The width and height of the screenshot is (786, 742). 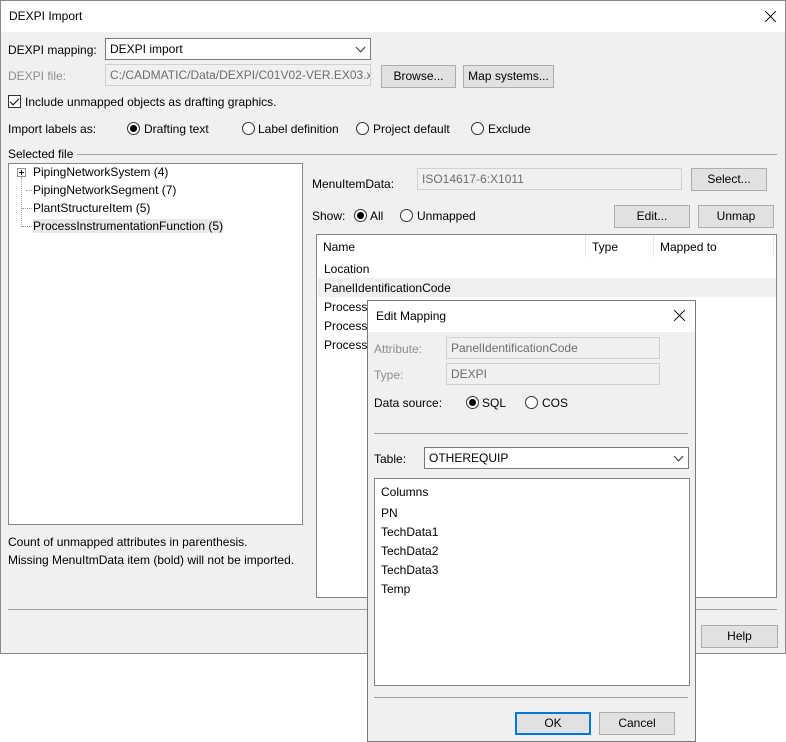 What do you see at coordinates (620, 246) in the screenshot?
I see `column-header-type: Type` at bounding box center [620, 246].